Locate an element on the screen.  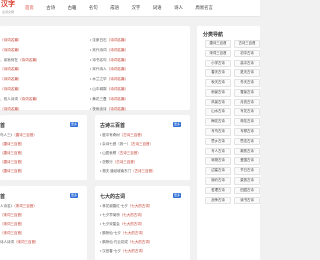
category-button: 古诗三百首 is located at coordinates (247, 44).